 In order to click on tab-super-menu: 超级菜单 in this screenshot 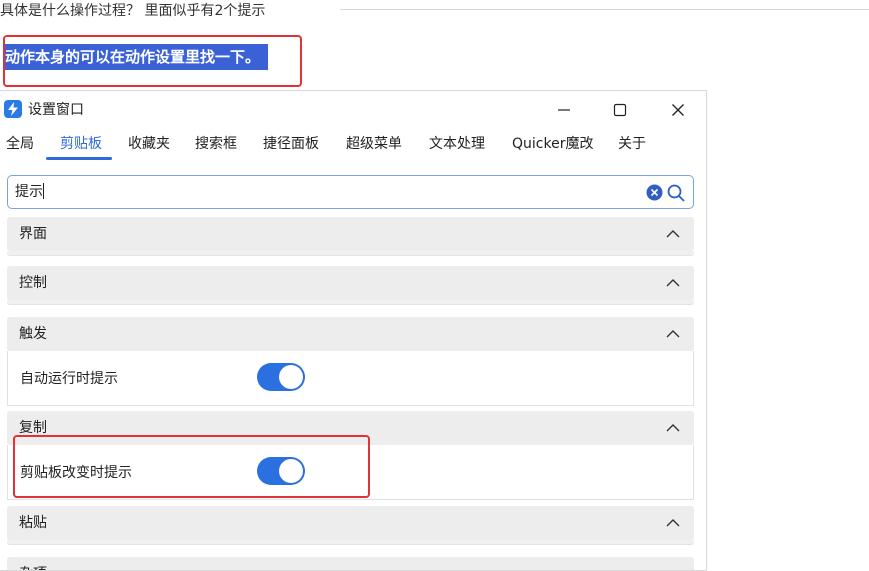, I will do `click(374, 146)`.